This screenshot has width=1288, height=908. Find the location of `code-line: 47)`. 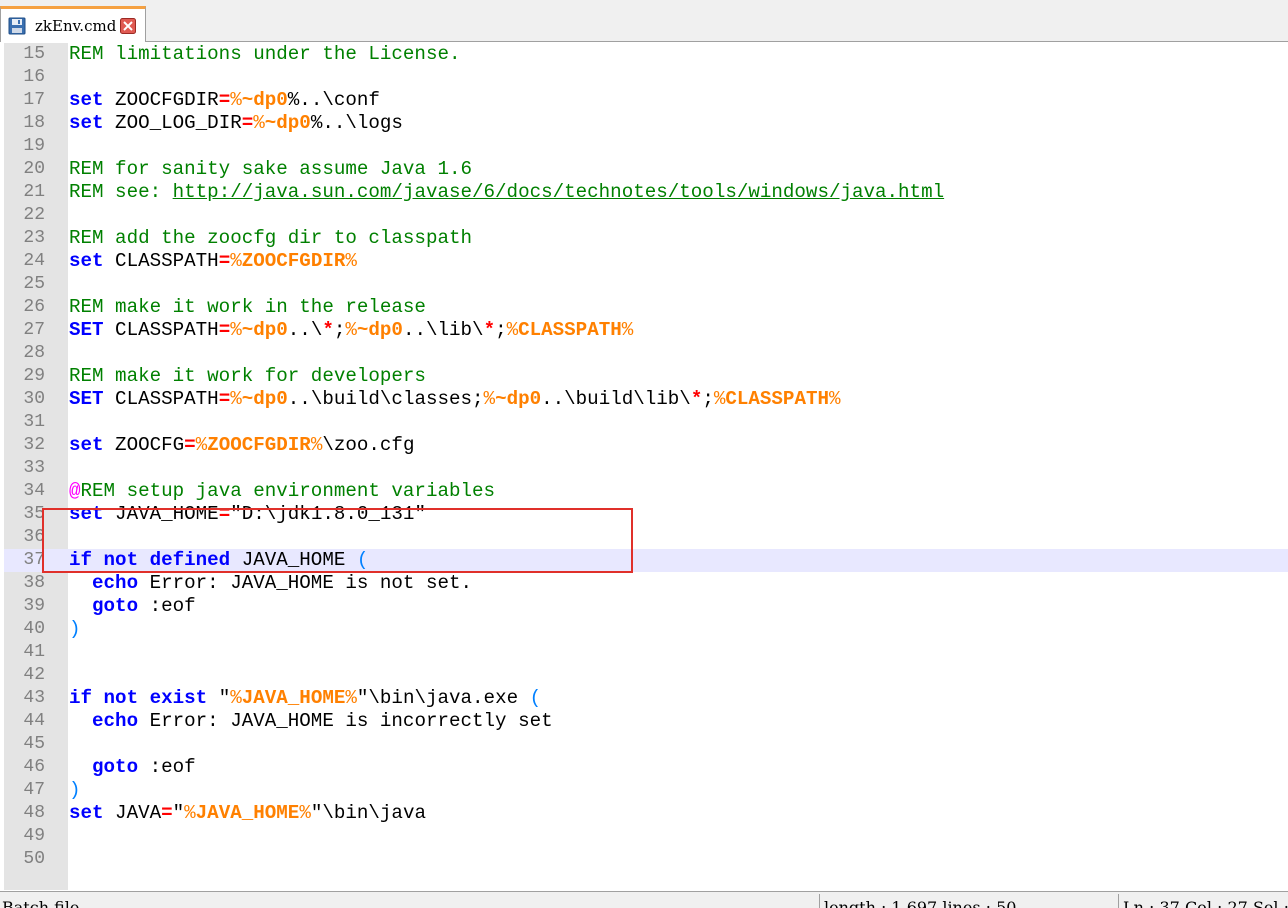

code-line: 47) is located at coordinates (646, 790).